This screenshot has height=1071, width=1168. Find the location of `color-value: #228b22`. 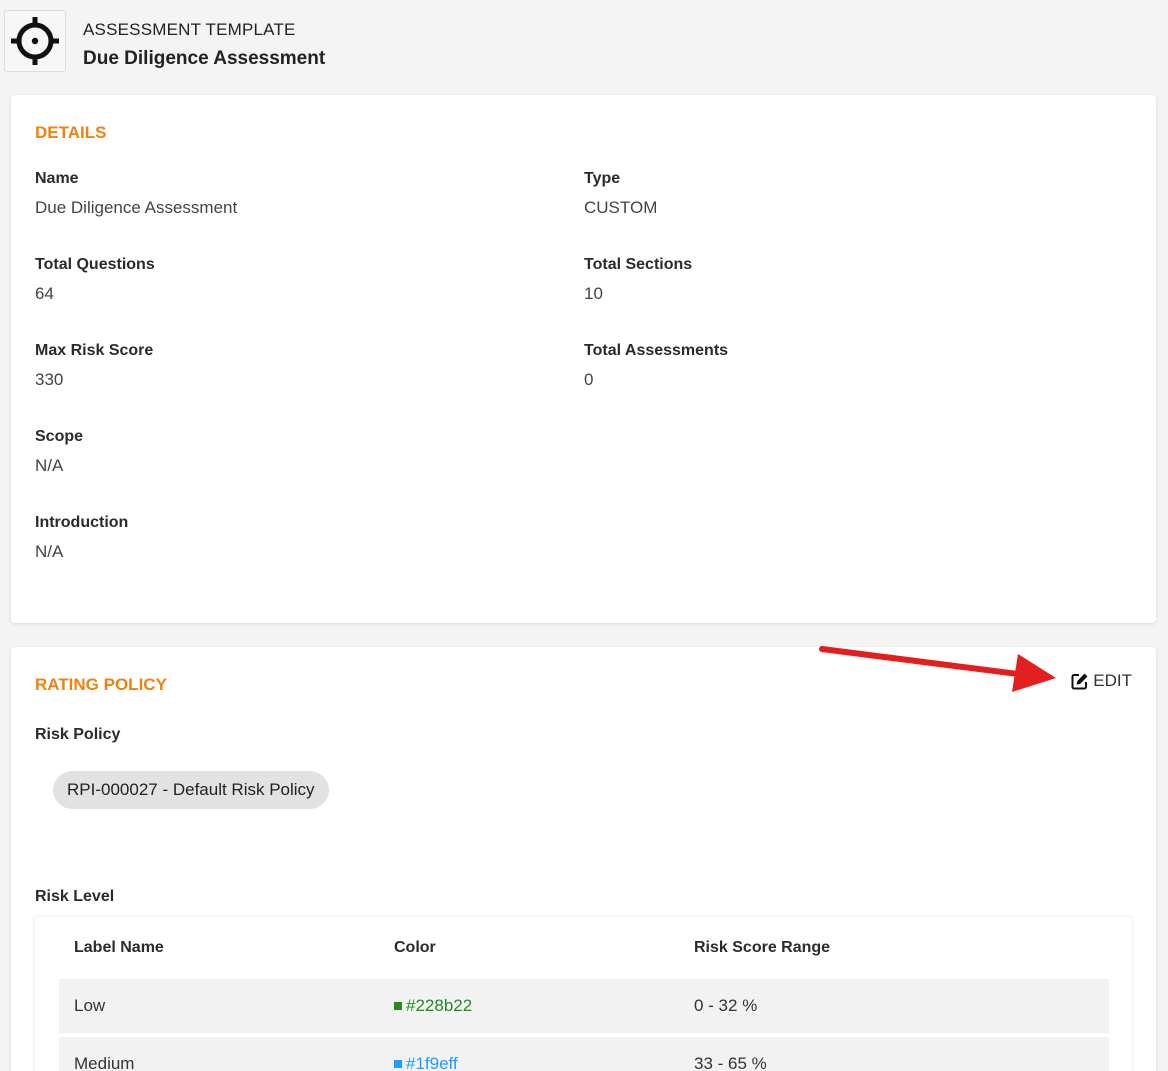

color-value: #228b22 is located at coordinates (439, 1005).